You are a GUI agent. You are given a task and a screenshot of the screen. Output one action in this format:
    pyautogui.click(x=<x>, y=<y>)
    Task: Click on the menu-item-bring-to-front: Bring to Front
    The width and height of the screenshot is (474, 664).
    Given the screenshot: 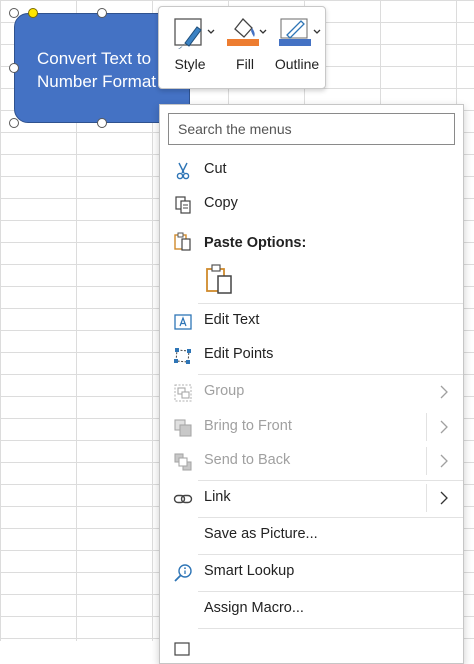 What is the action you would take?
    pyautogui.click(x=311, y=427)
    